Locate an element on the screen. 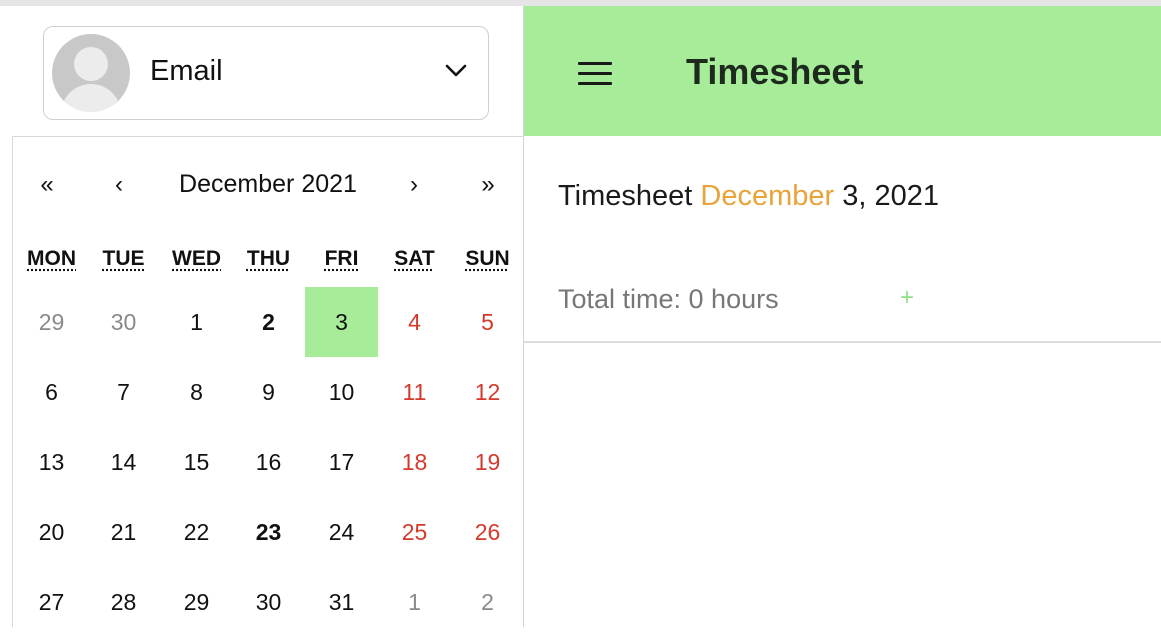 Image resolution: width=1161 pixels, height=637 pixels. calendar-day: 1 is located at coordinates (196, 322).